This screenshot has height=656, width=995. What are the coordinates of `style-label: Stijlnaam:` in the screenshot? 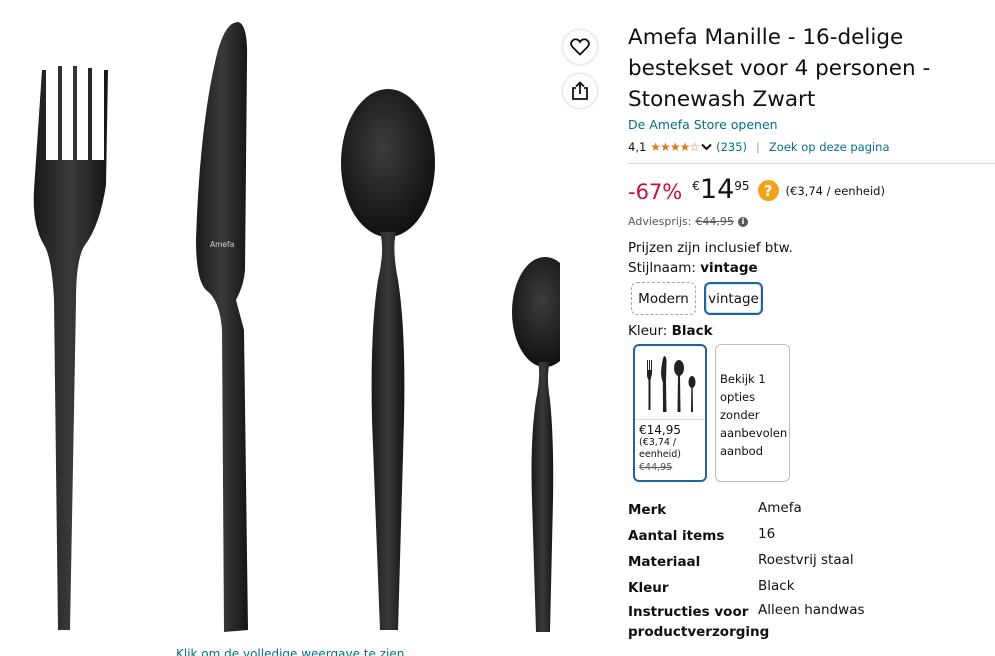 It's located at (662, 268).